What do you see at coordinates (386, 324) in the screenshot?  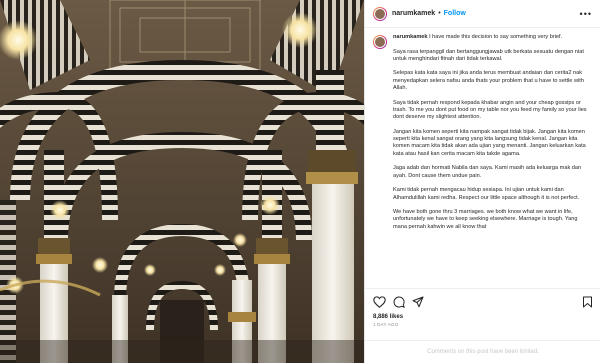 I see `post-time: 1 DAY AGO` at bounding box center [386, 324].